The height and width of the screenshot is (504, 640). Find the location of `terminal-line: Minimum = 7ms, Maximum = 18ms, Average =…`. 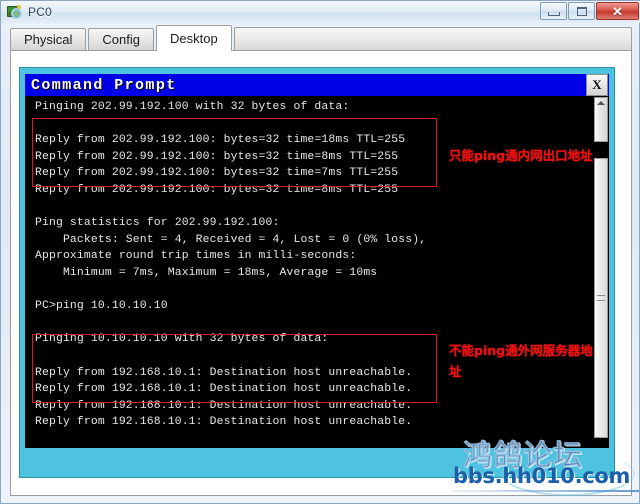

terminal-line: Minimum = 7ms, Maximum = 18ms, Average =… is located at coordinates (206, 272).